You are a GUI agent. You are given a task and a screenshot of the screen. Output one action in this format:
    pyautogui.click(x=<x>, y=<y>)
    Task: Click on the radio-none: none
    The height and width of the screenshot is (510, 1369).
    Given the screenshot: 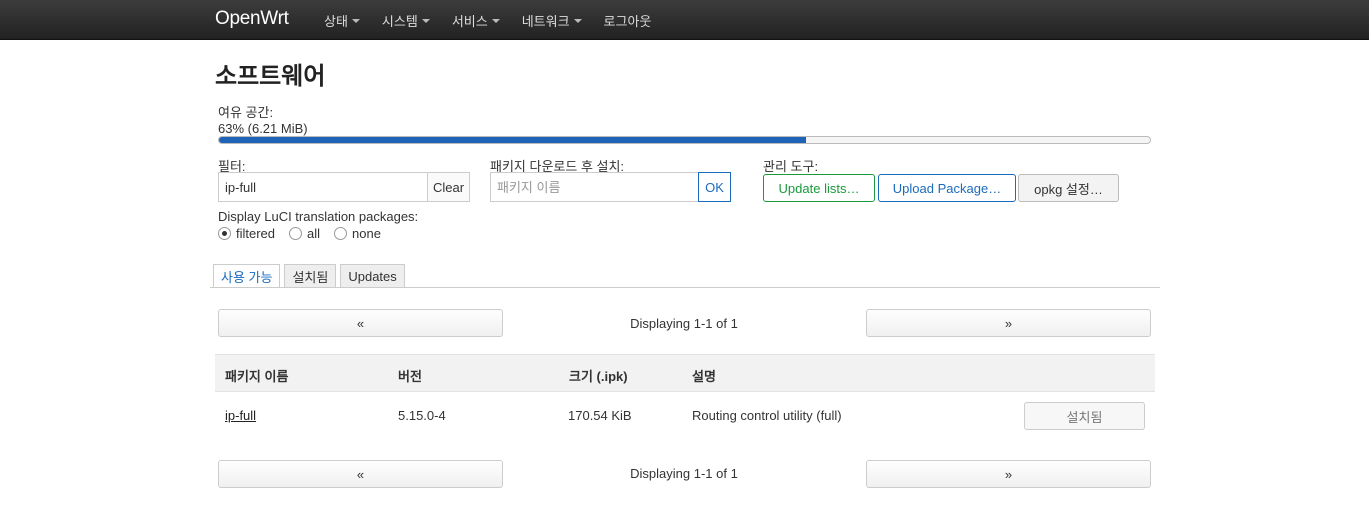 What is the action you would take?
    pyautogui.click(x=357, y=233)
    